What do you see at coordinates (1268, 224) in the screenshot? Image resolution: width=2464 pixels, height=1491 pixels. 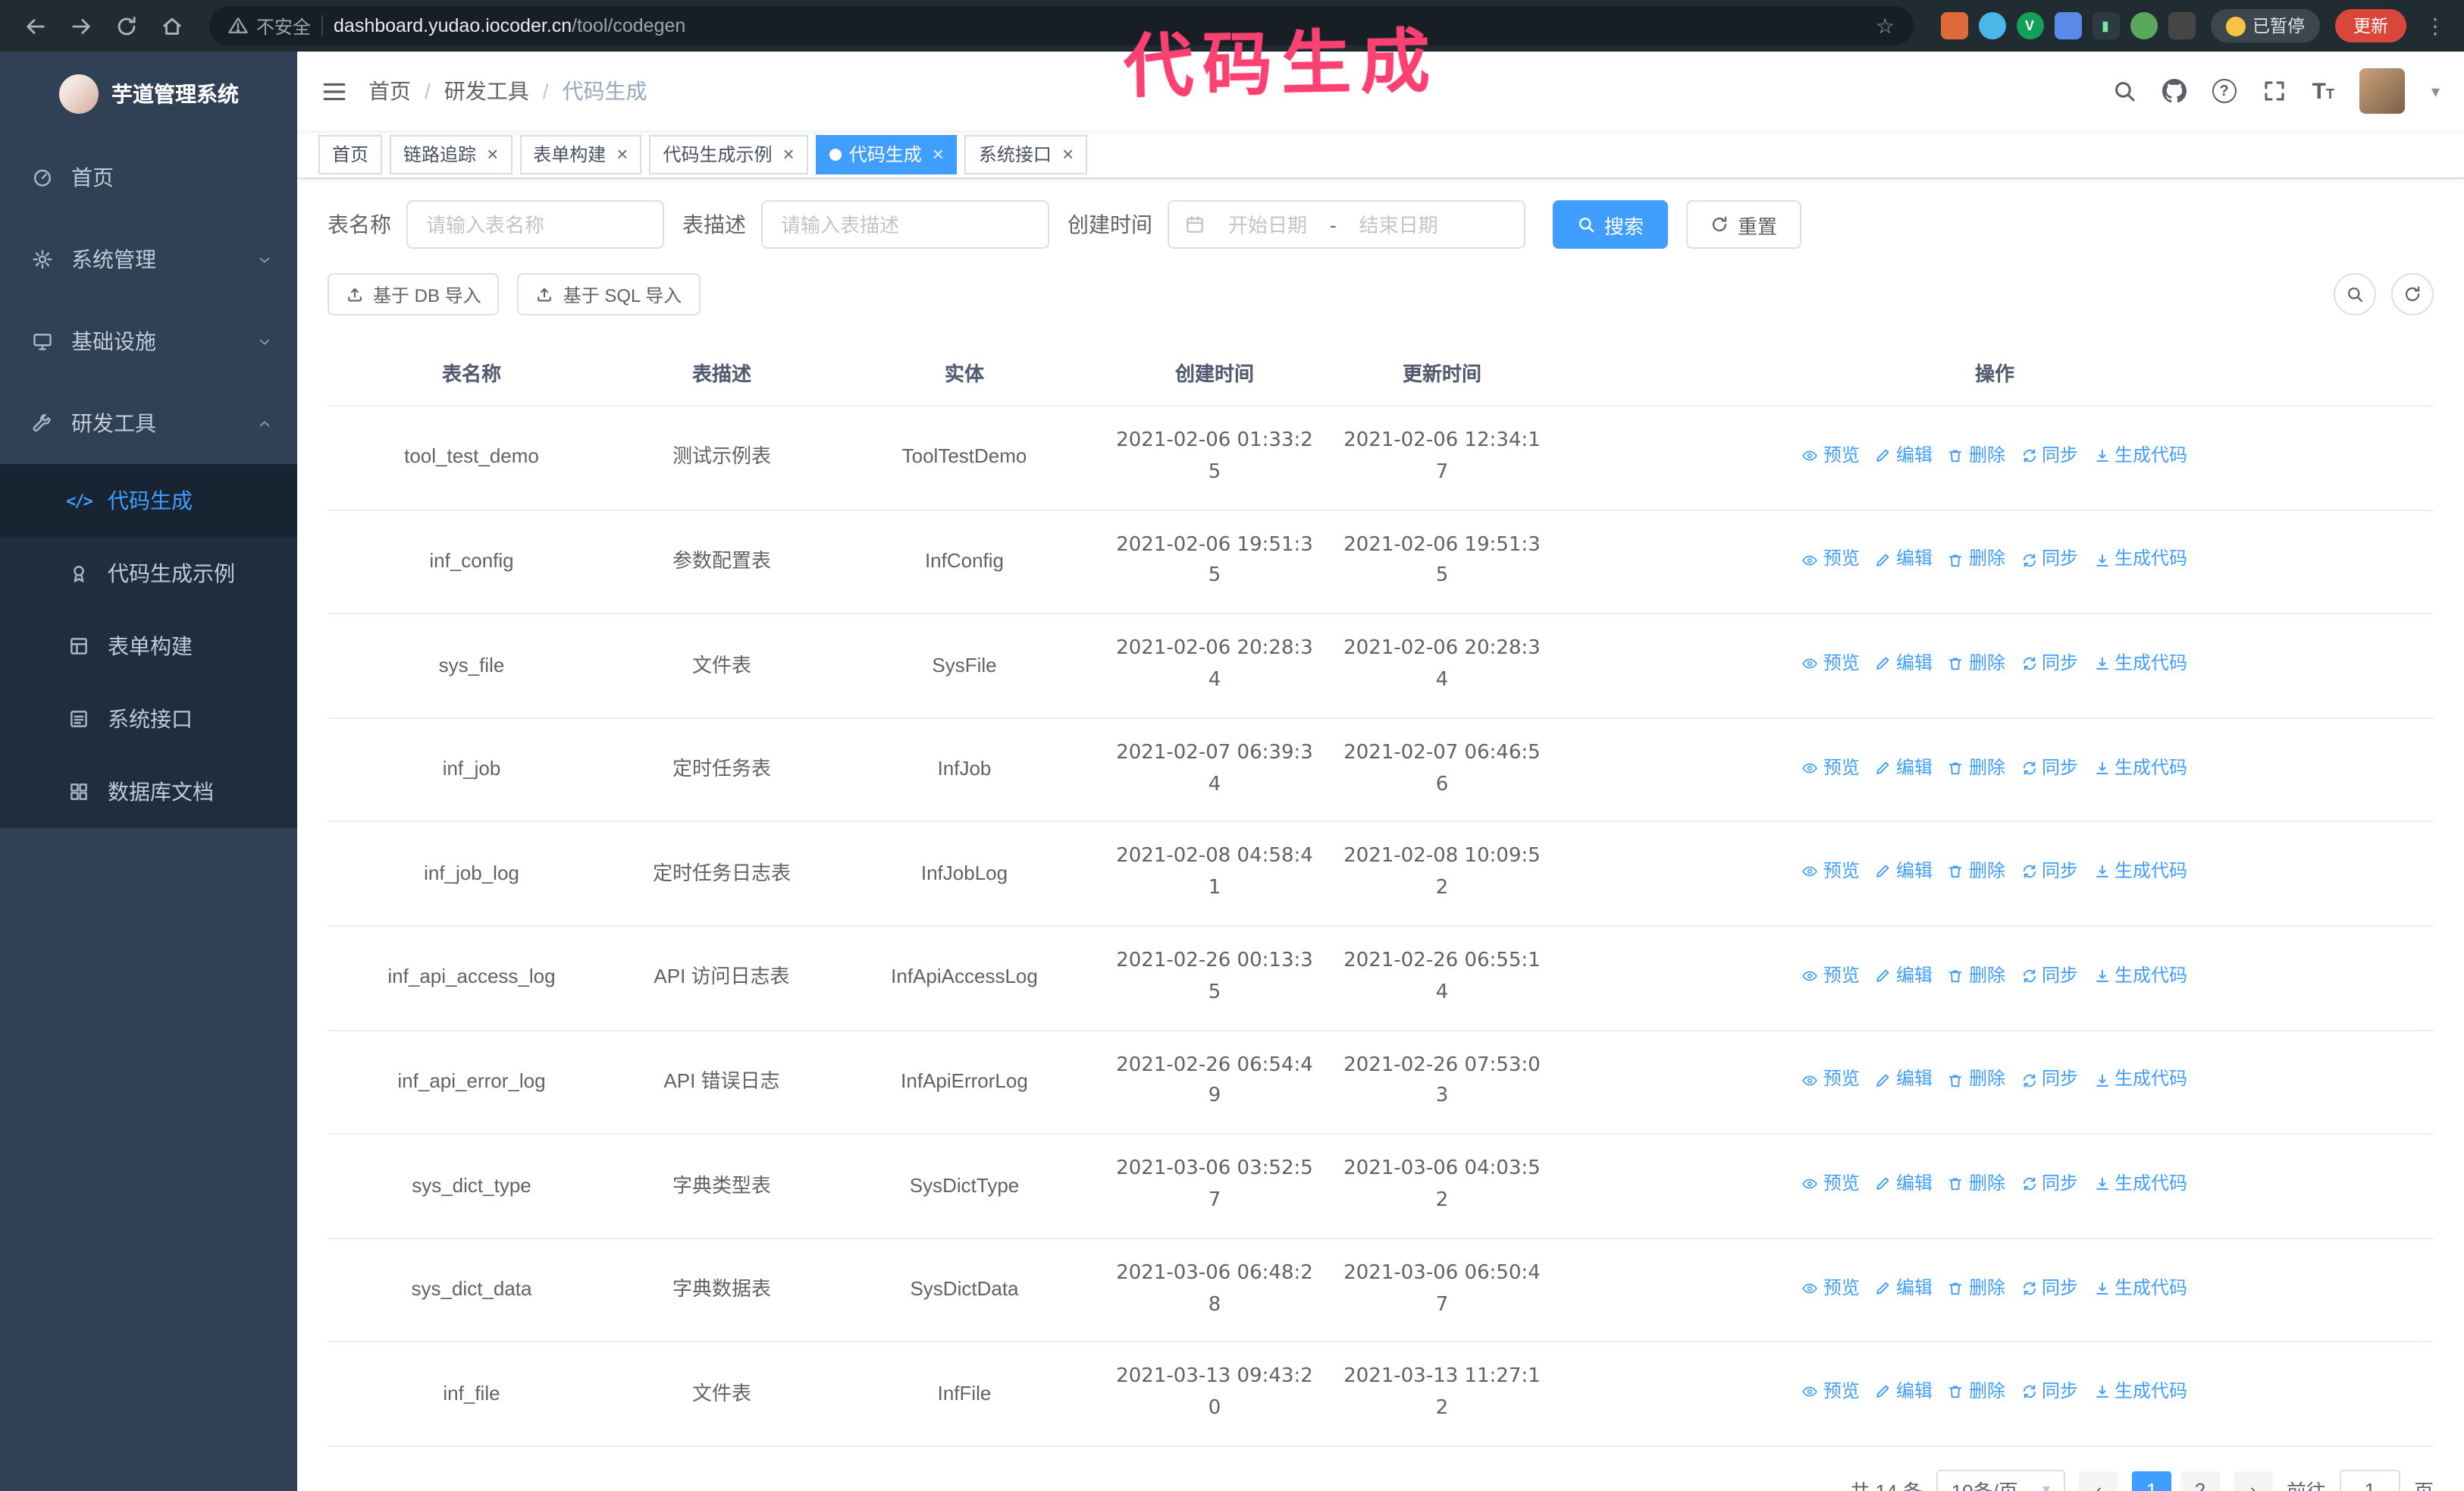 I see `date-start-input` at bounding box center [1268, 224].